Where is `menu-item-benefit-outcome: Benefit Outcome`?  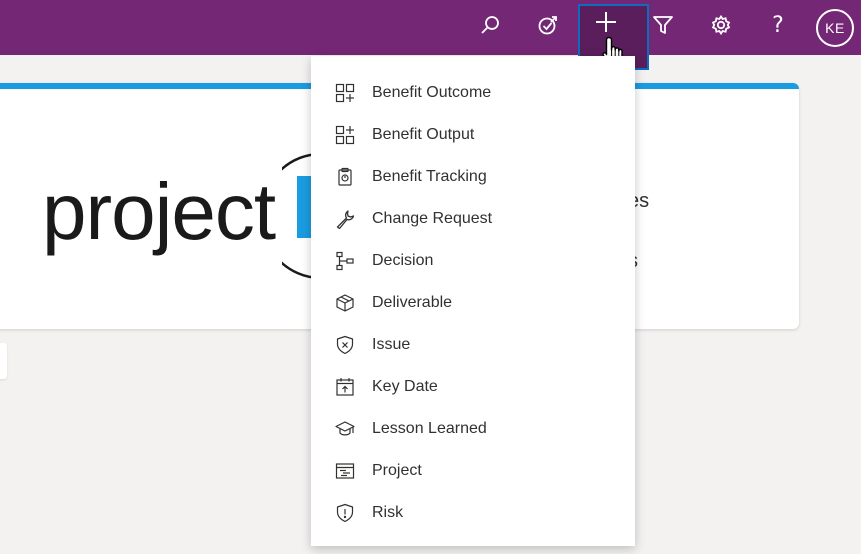 menu-item-benefit-outcome: Benefit Outcome is located at coordinates (473, 93).